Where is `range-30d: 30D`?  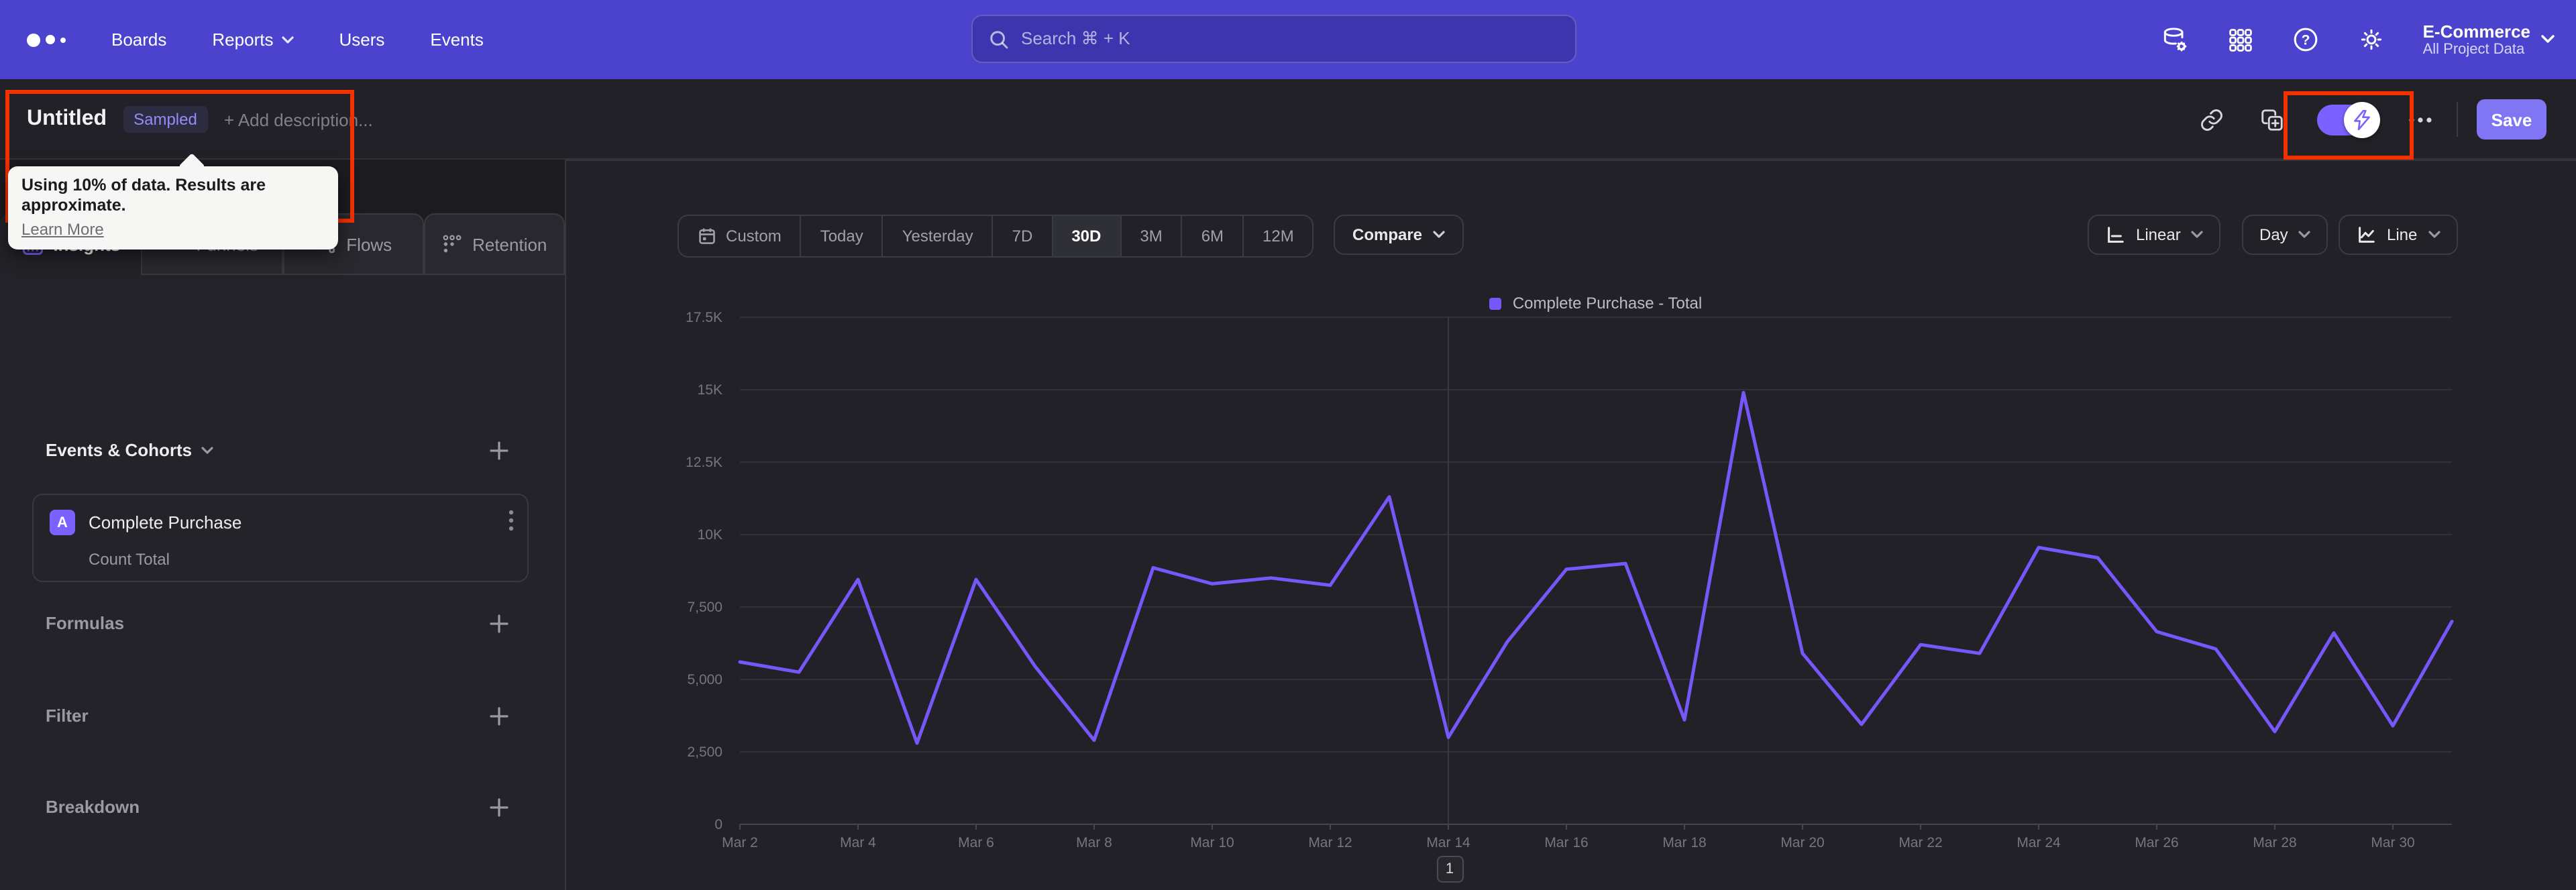 range-30d: 30D is located at coordinates (1087, 236).